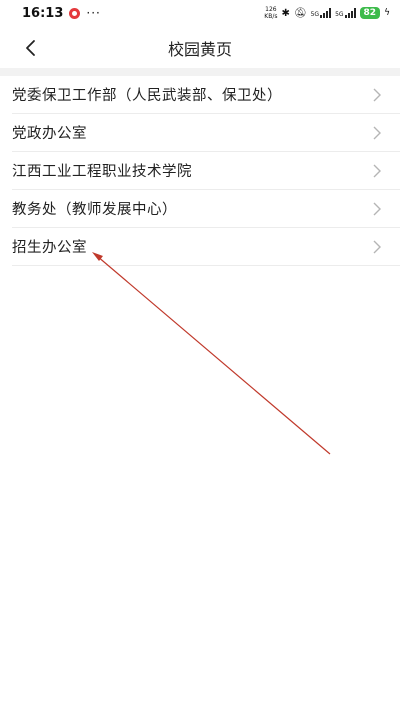  What do you see at coordinates (49, 248) in the screenshot?
I see `list-item-label: 招生办公室` at bounding box center [49, 248].